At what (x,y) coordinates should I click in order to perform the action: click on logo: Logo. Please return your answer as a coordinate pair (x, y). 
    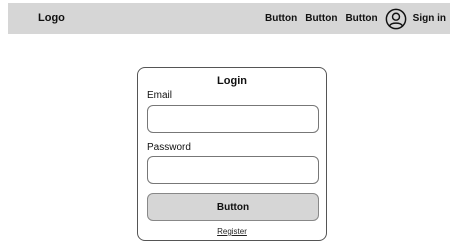
    Looking at the image, I should click on (51, 18).